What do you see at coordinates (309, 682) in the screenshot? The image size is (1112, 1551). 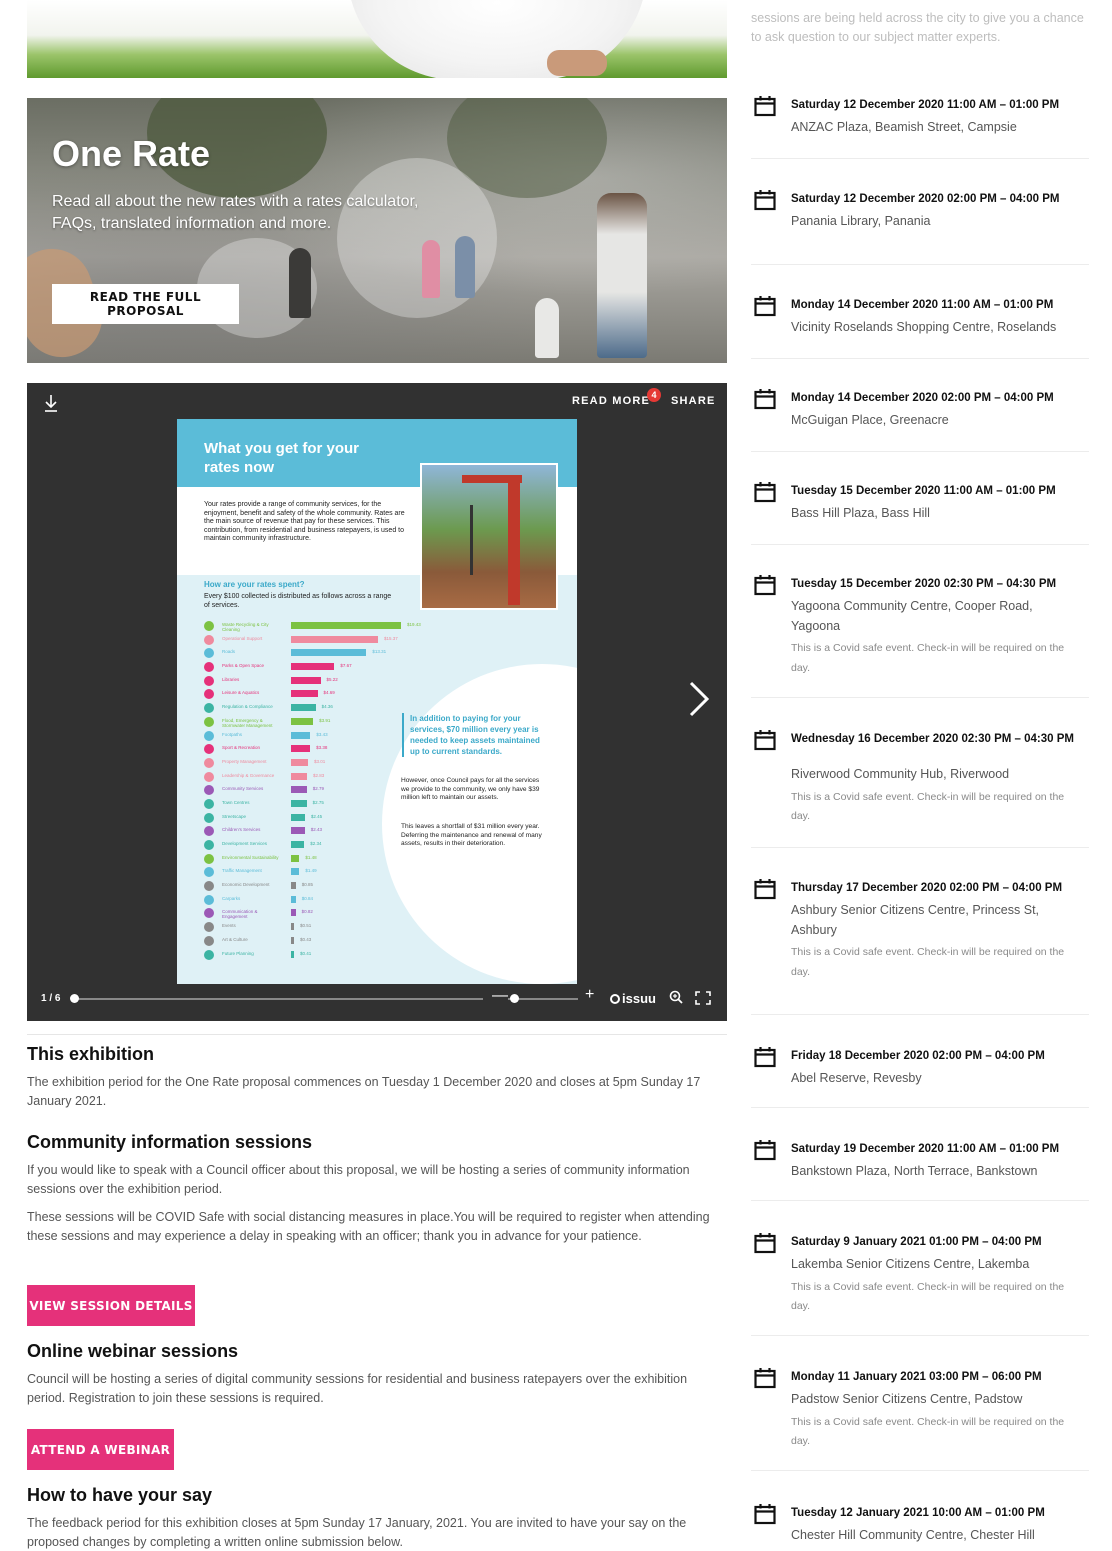 I see `spending-row: Libraries $5.22` at bounding box center [309, 682].